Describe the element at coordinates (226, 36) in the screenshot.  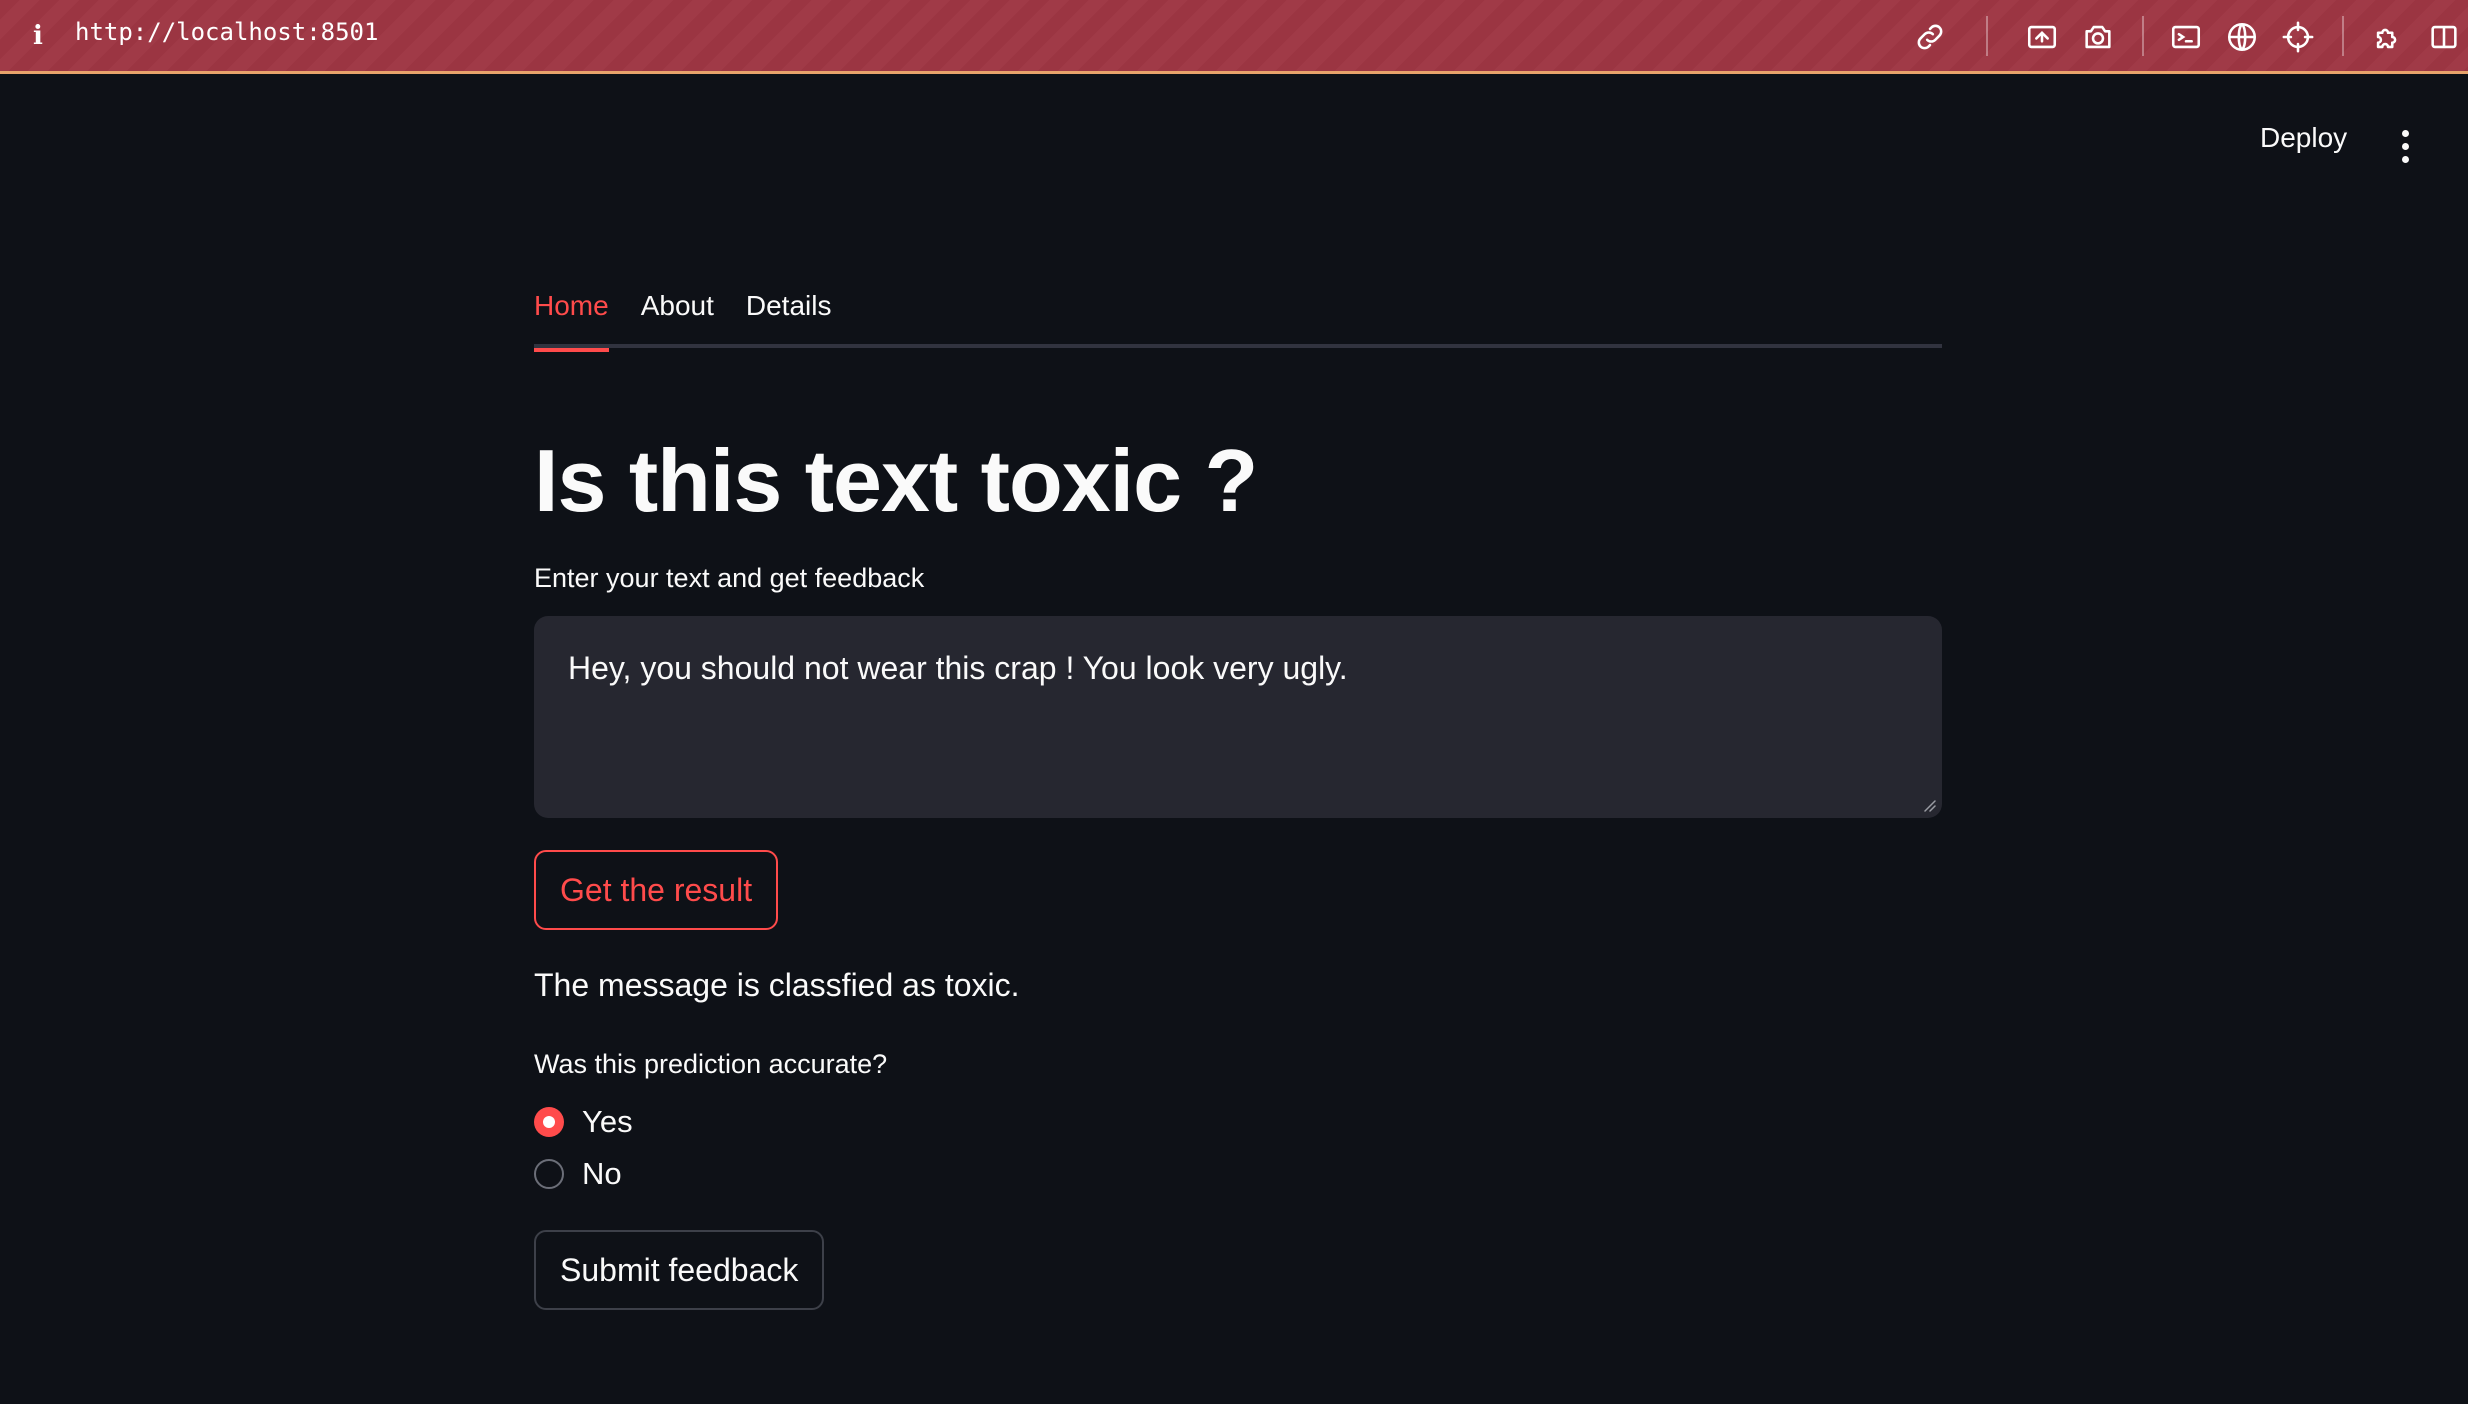
I see `url-bar: http://localhost:8501` at that location.